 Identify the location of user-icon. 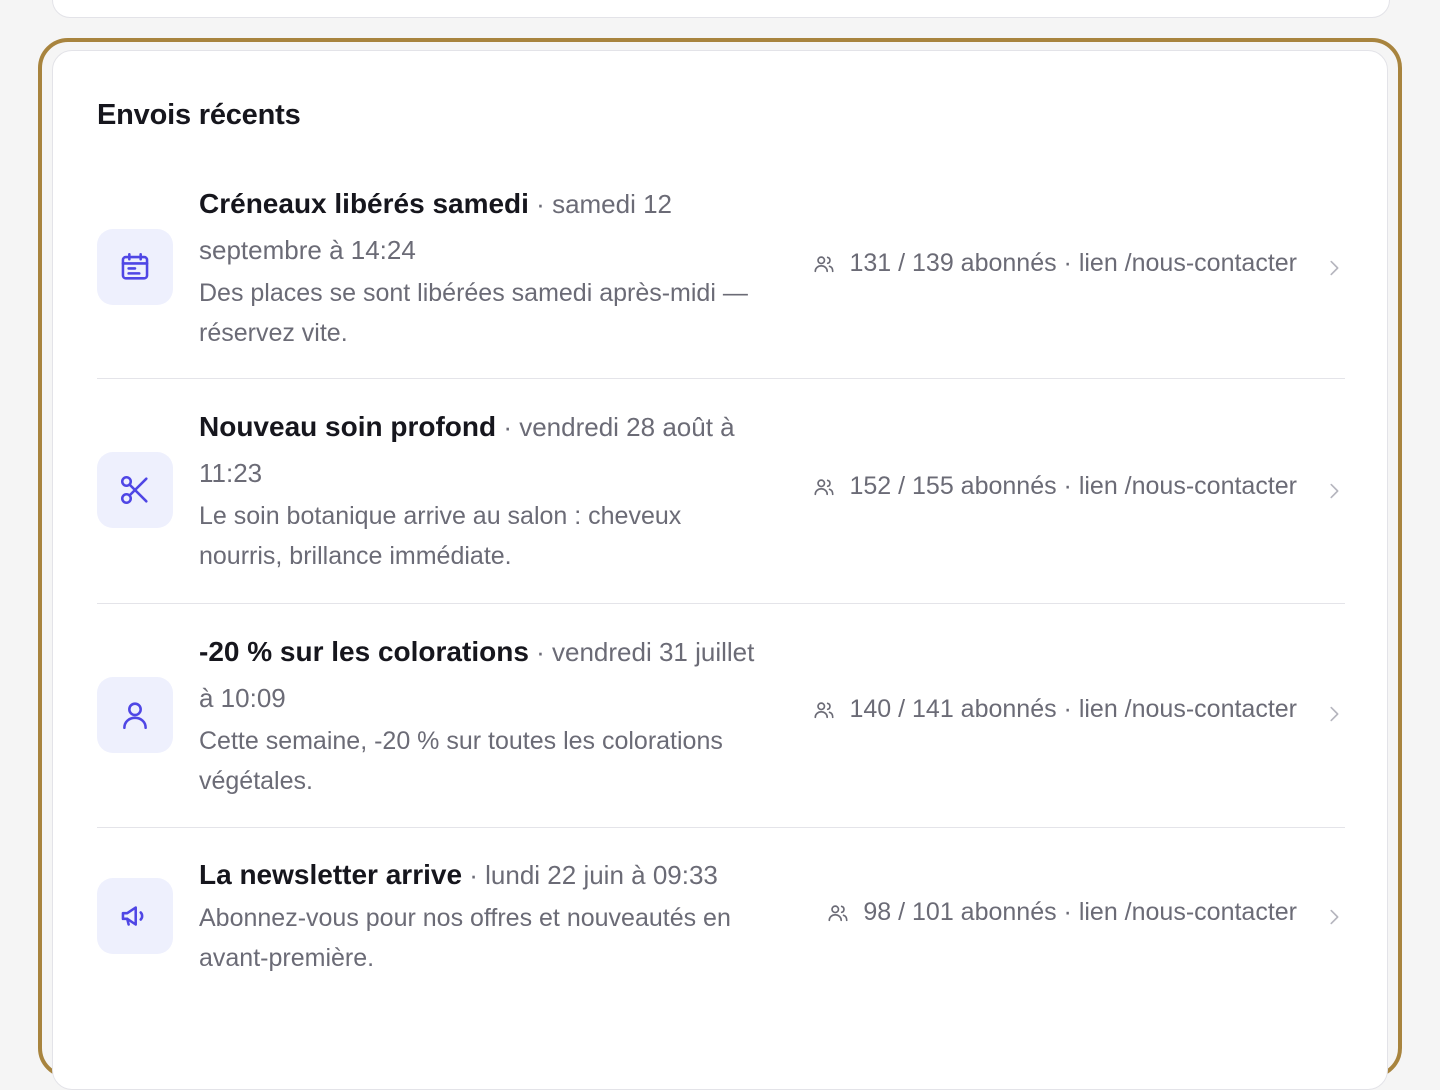
(135, 716).